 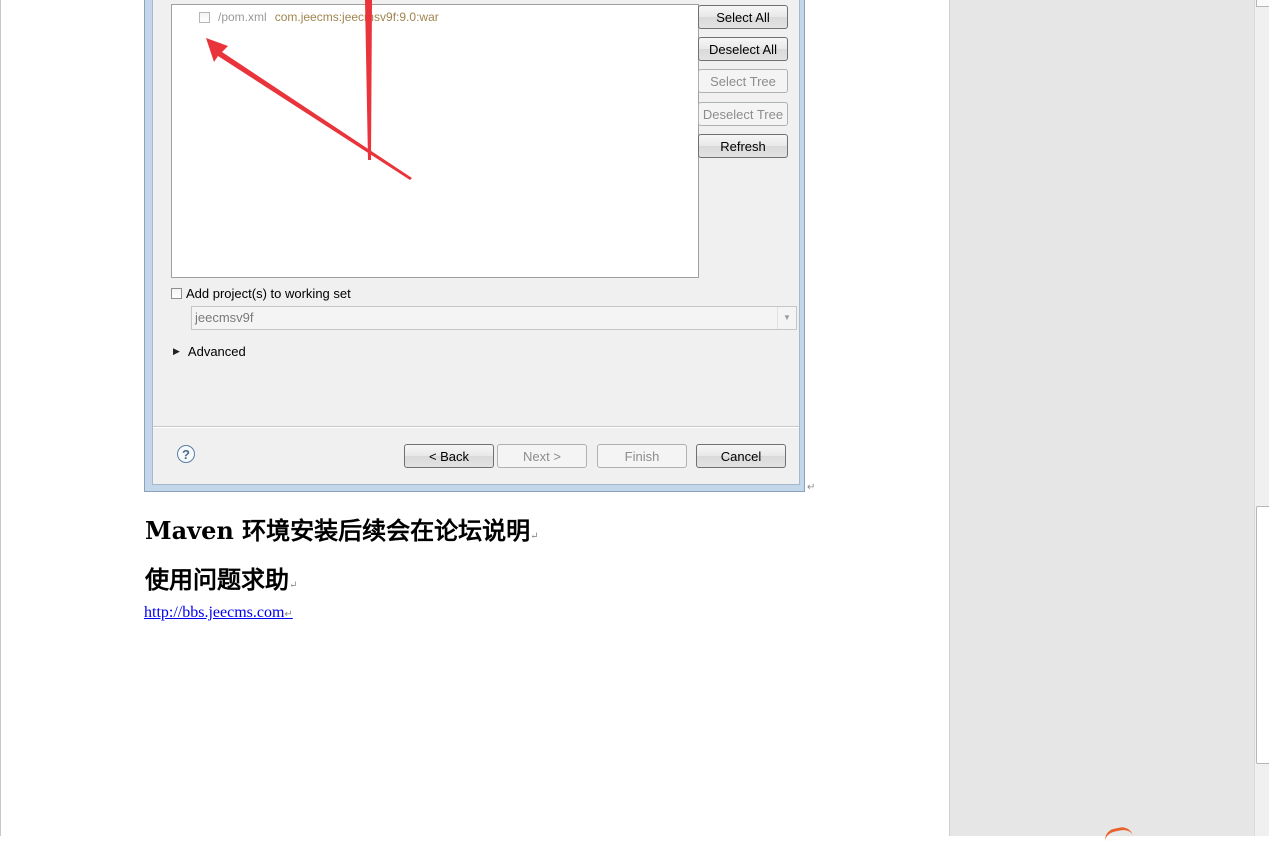 What do you see at coordinates (216, 351) in the screenshot?
I see `advanced-label: Advanced` at bounding box center [216, 351].